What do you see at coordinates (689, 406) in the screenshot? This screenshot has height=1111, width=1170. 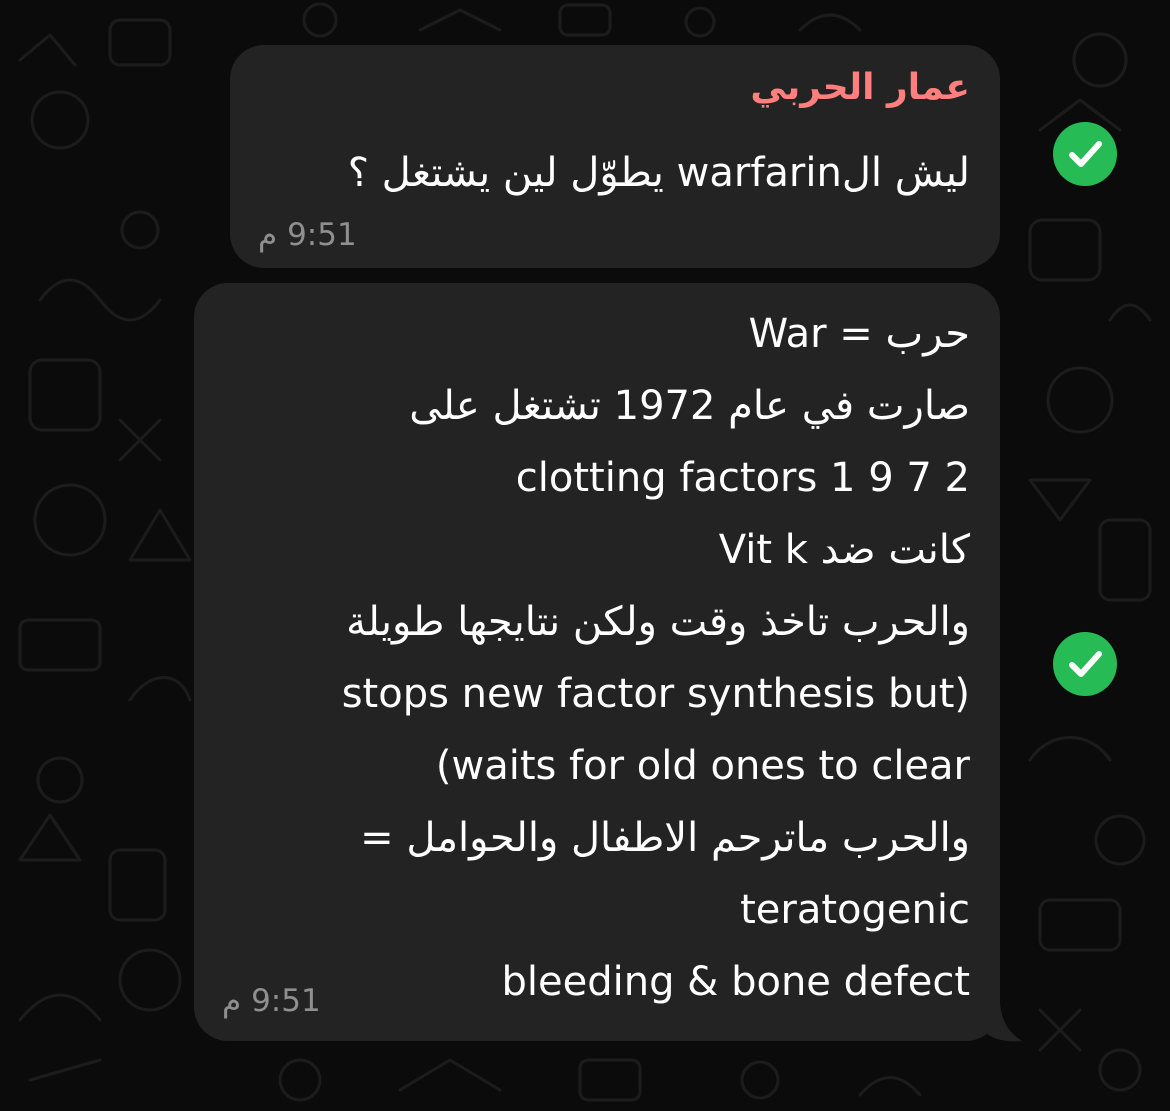 I see `message-line: صارت في عام 1972 تشتغل على` at bounding box center [689, 406].